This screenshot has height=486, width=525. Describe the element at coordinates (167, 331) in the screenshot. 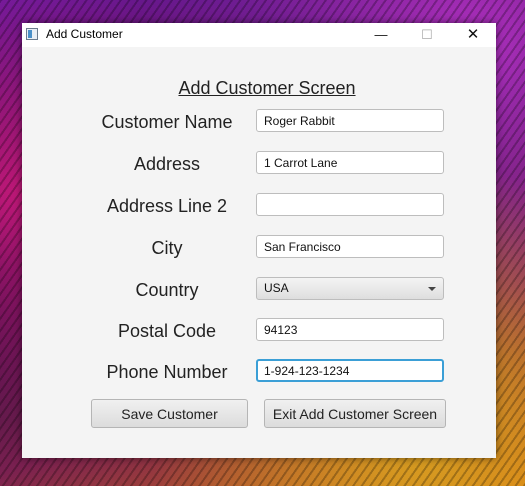

I see `postal-code-label: Postal Code` at that location.